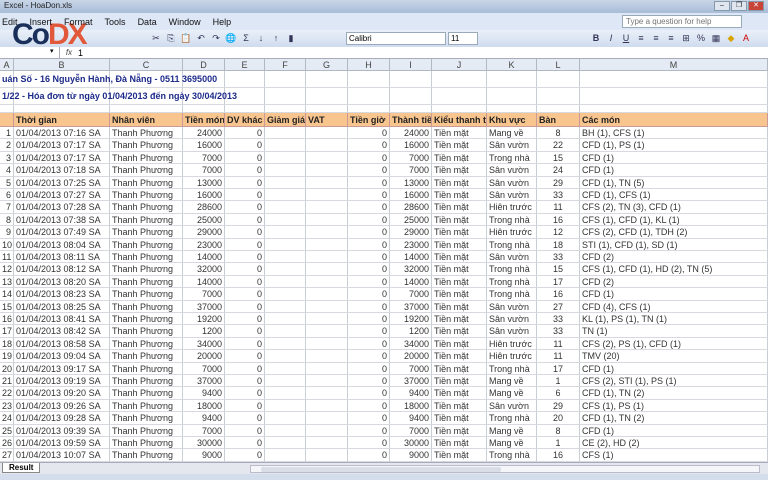  What do you see at coordinates (674, 356) in the screenshot?
I see `data-cell: TMV (20)` at bounding box center [674, 356].